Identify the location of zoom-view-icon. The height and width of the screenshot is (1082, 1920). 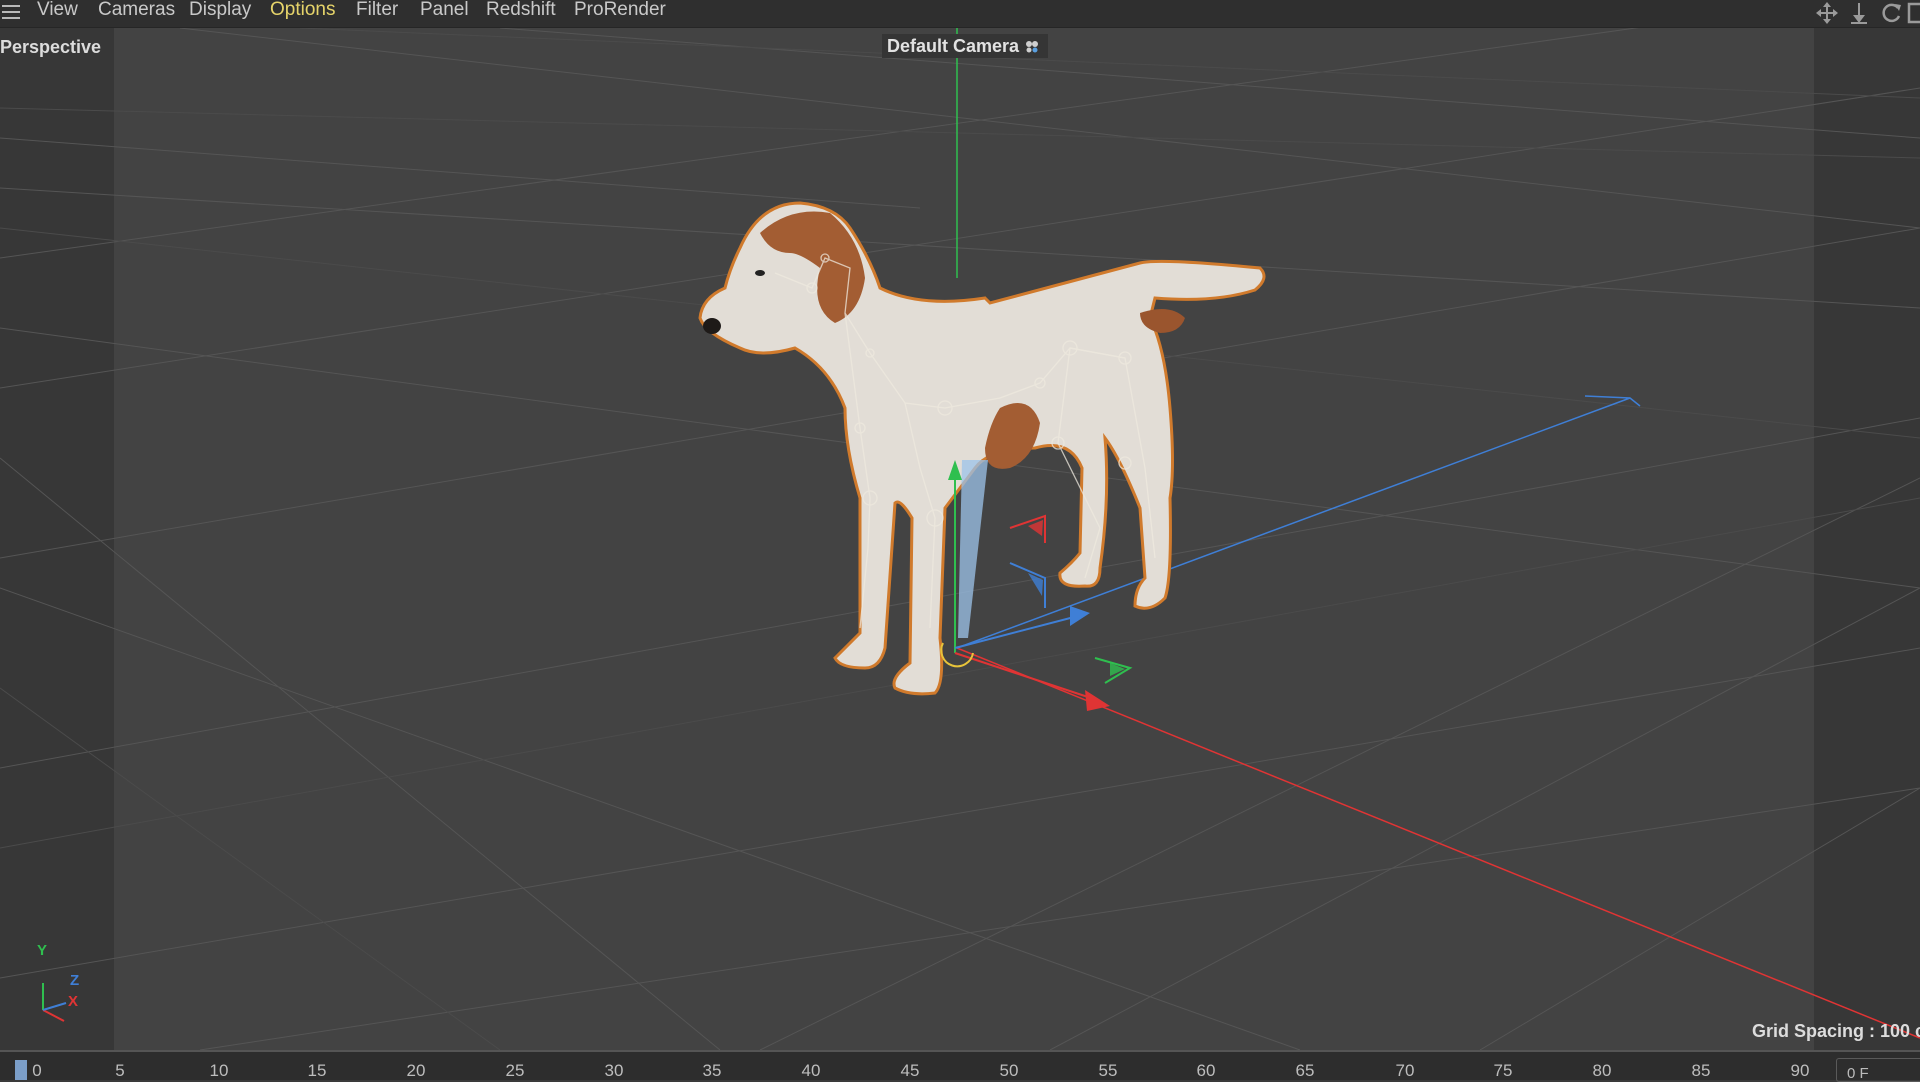
(1859, 13).